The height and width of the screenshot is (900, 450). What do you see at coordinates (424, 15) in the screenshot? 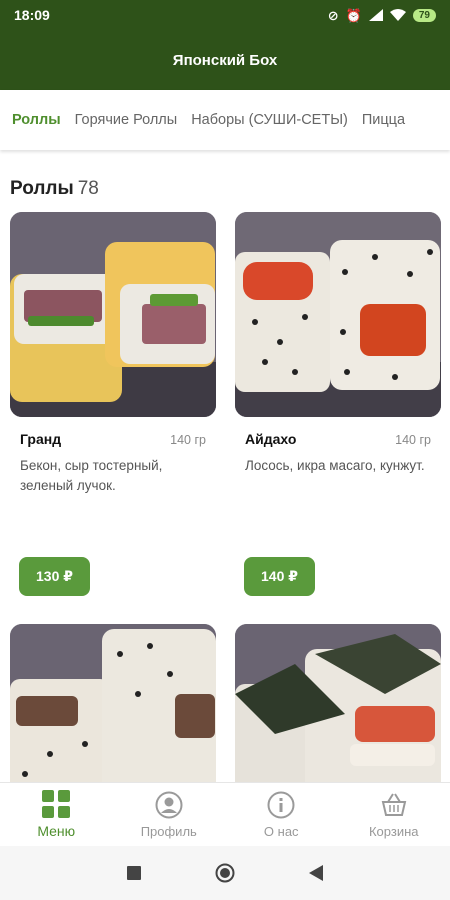
I see `battery-icon: 79` at bounding box center [424, 15].